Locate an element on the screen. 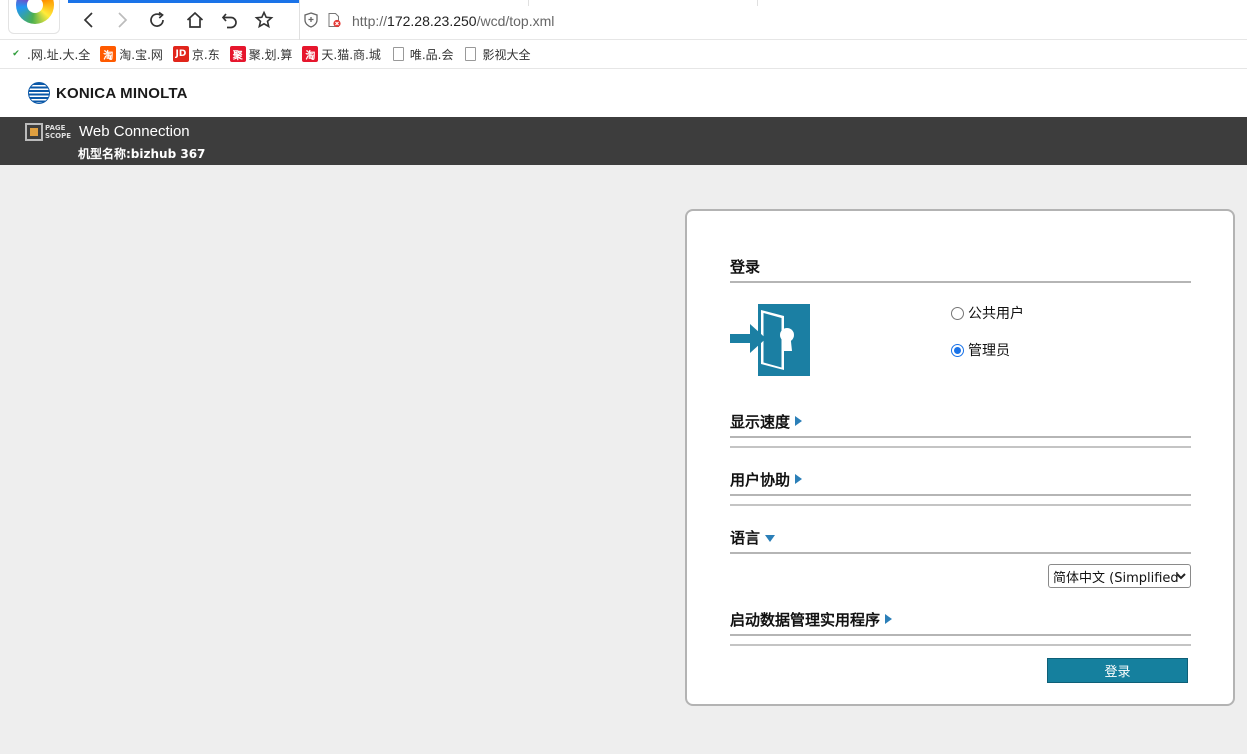 The height and width of the screenshot is (754, 1247). chevron-left-icon is located at coordinates (88, 20).